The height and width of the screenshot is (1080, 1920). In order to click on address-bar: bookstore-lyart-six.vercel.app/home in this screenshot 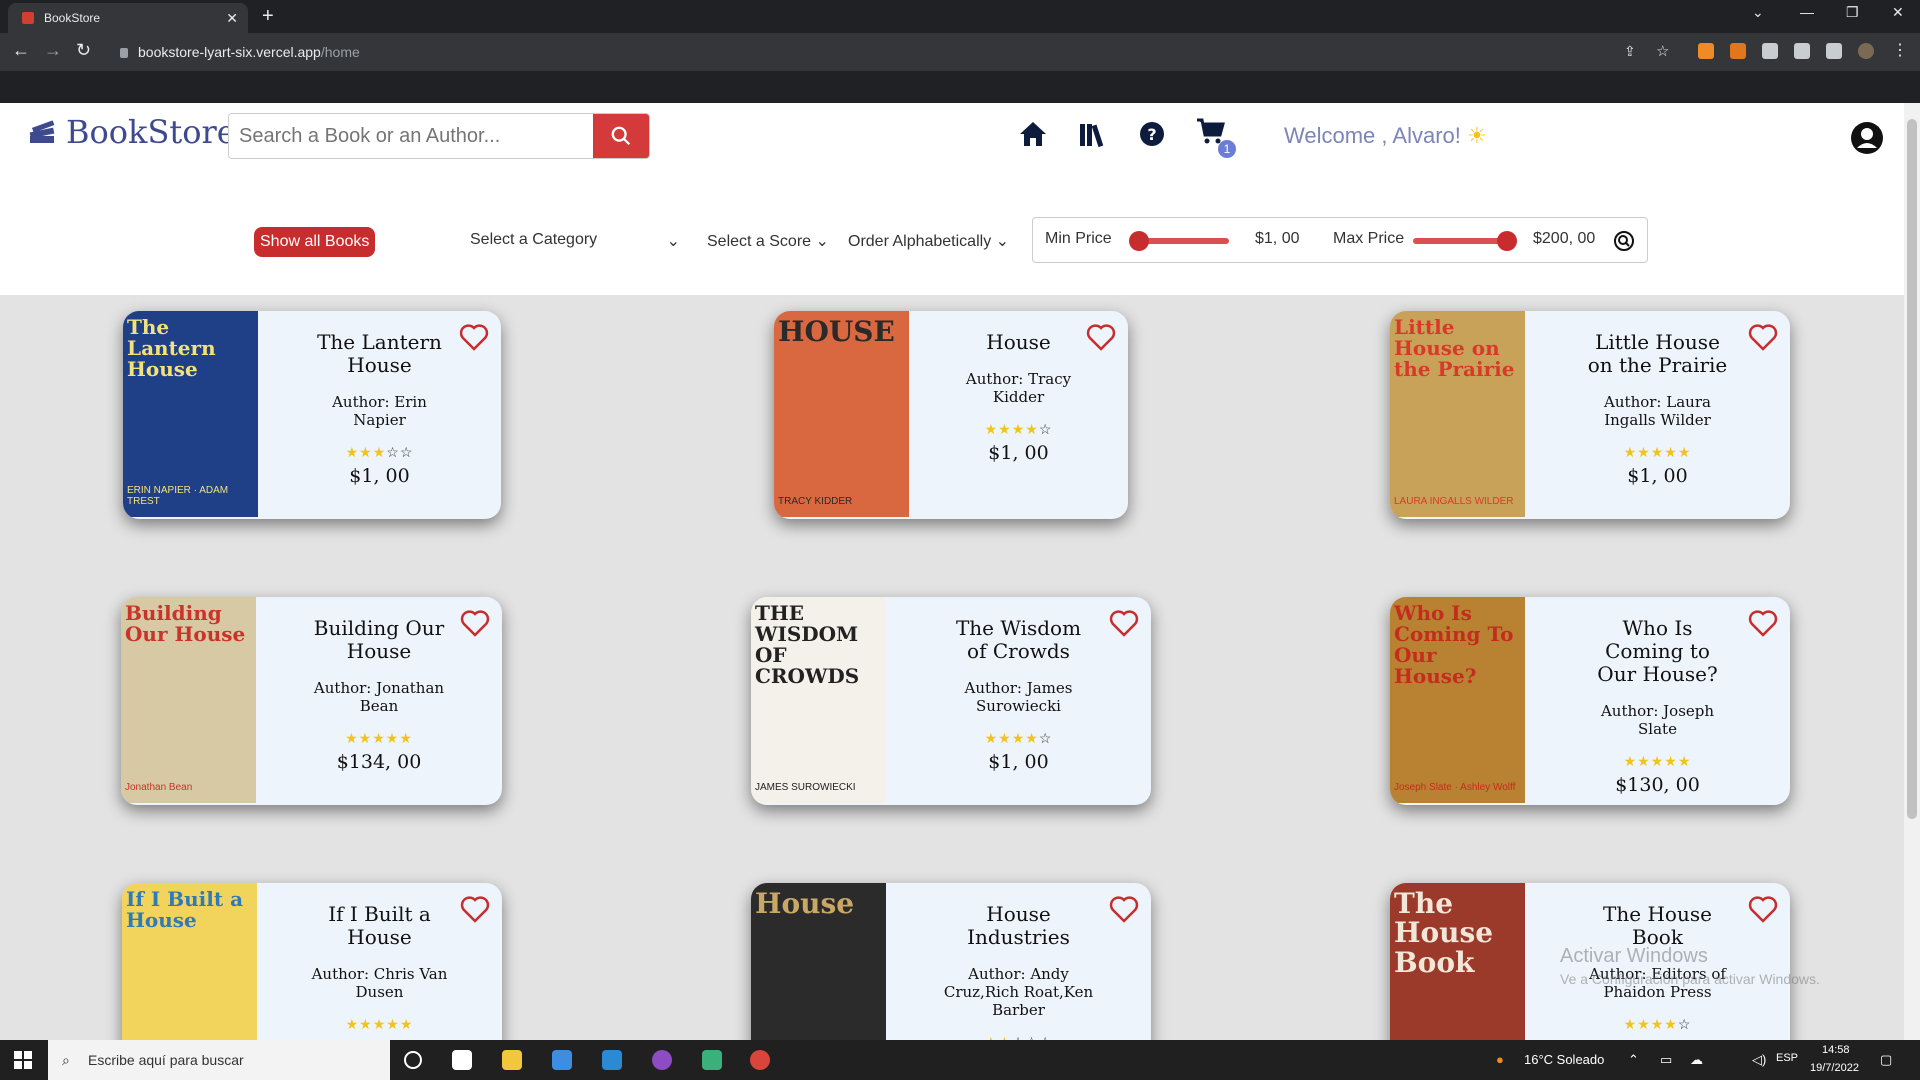, I will do `click(840, 52)`.